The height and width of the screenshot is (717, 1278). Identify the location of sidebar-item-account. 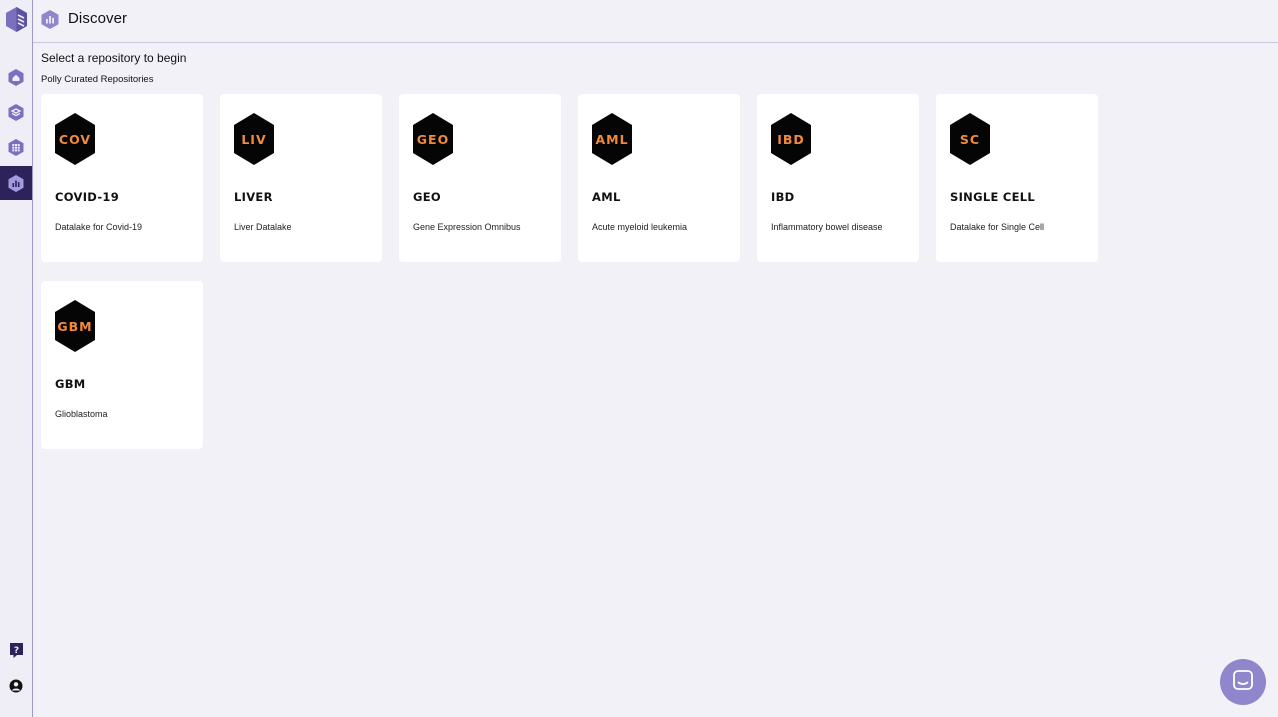
(16, 686).